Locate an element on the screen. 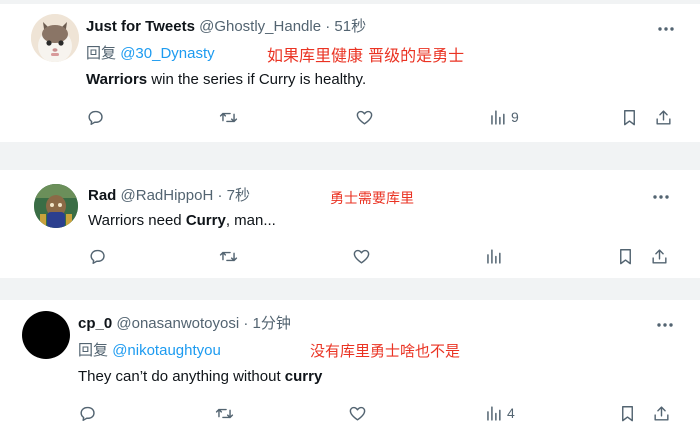  handle: @RadHippoH is located at coordinates (167, 195).